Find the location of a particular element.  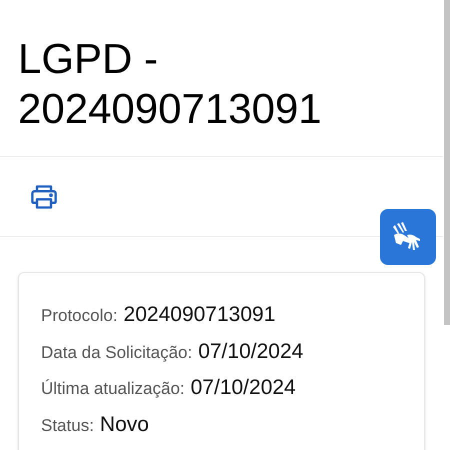

sign-language-button is located at coordinates (408, 237).